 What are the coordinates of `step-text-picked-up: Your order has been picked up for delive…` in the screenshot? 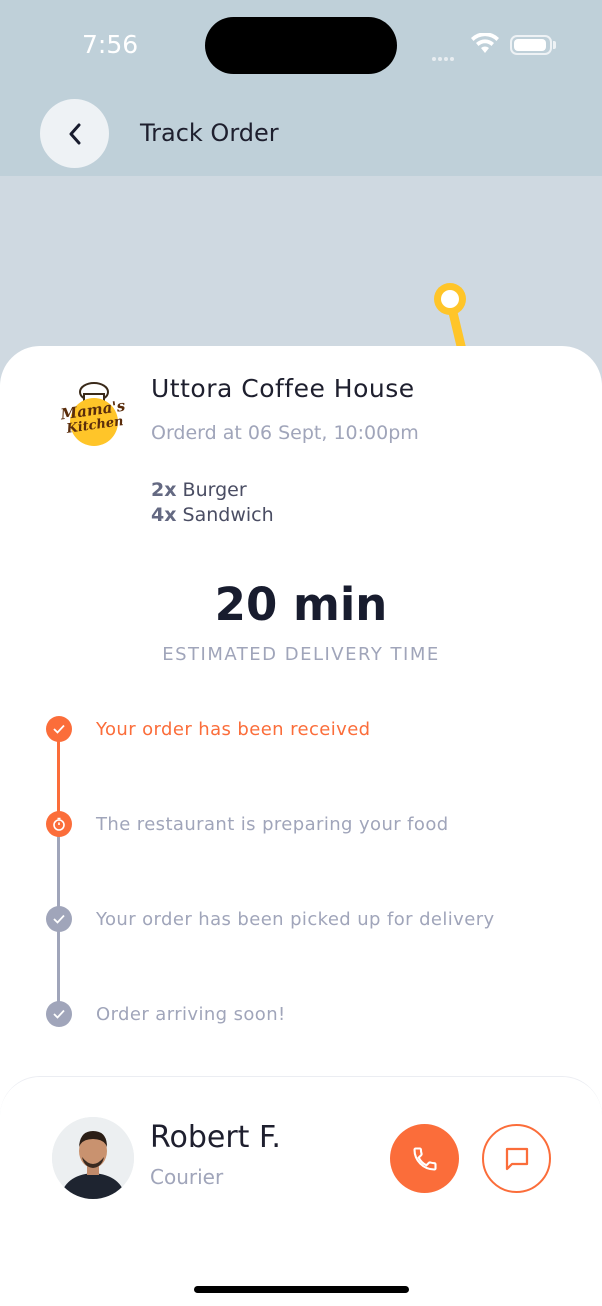 It's located at (295, 919).